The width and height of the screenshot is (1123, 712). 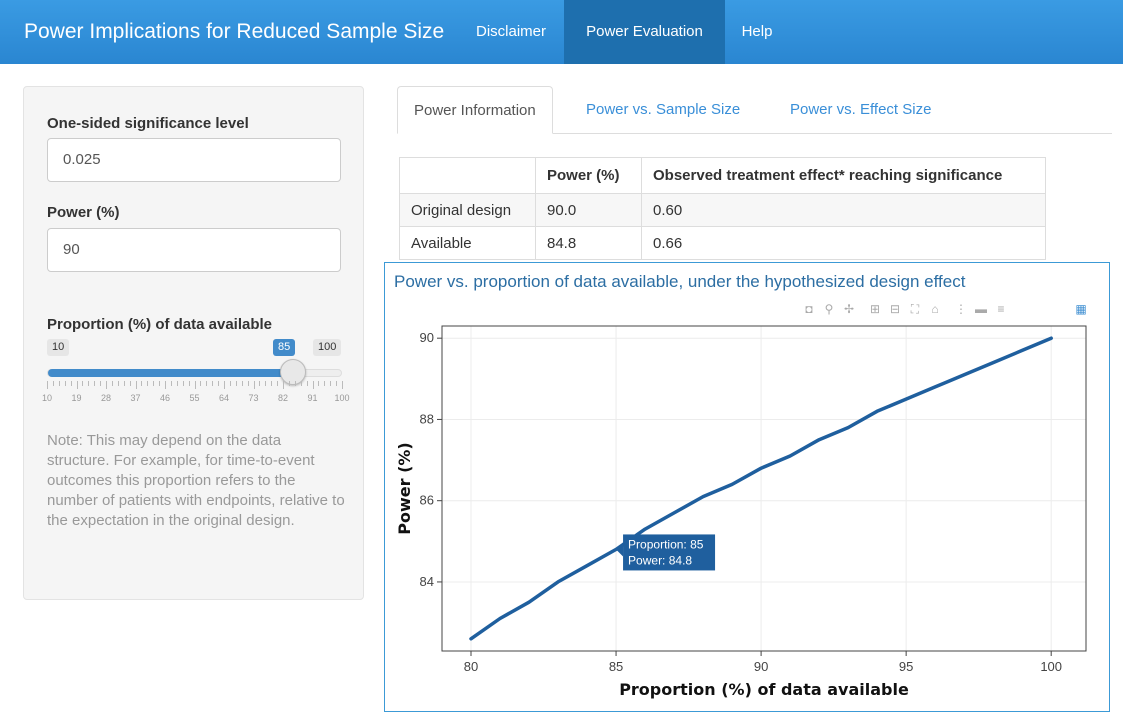 I want to click on slider-tick-label: 73, so click(x=253, y=398).